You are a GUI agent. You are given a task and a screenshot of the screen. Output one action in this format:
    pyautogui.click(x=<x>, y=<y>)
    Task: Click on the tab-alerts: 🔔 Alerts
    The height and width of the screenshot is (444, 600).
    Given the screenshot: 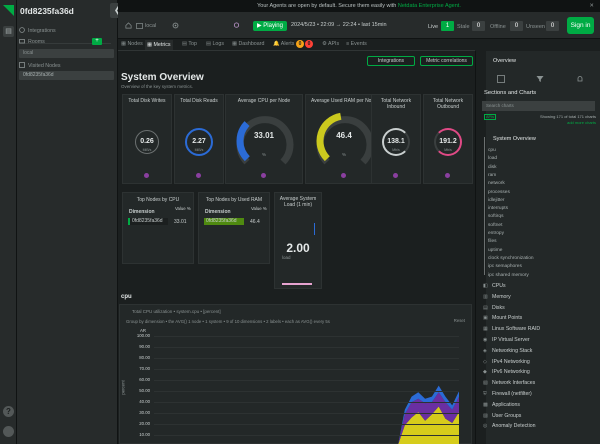 What is the action you would take?
    pyautogui.click(x=283, y=44)
    